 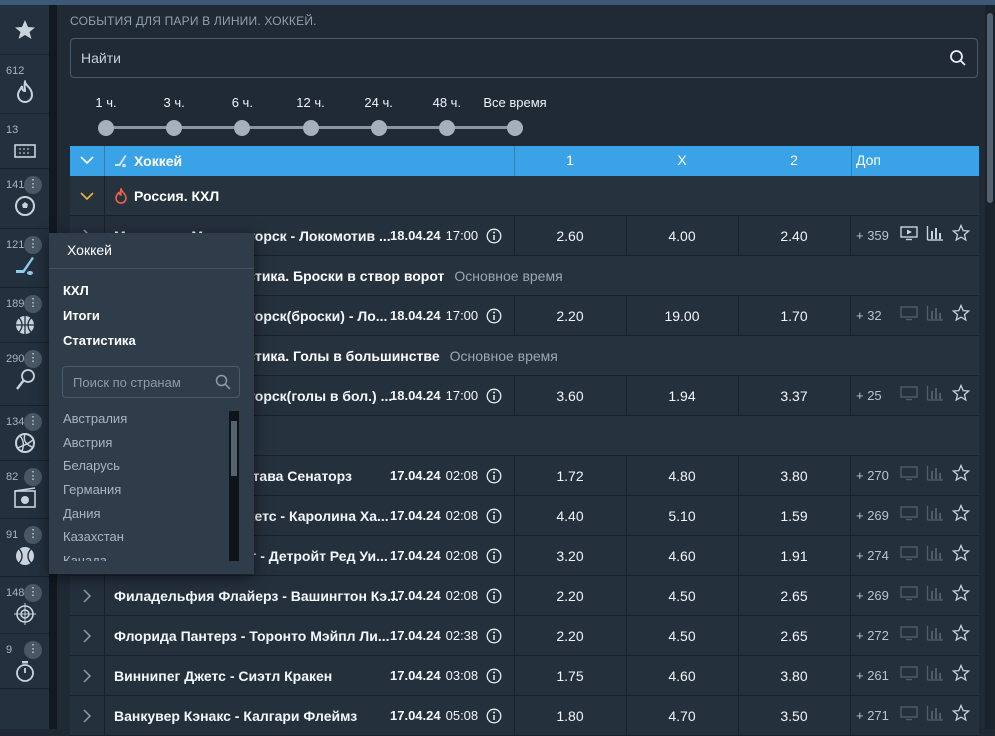 What do you see at coordinates (223, 675) in the screenshot?
I see `event-name: Виннипег Джетс - Сиэтл Кракен` at bounding box center [223, 675].